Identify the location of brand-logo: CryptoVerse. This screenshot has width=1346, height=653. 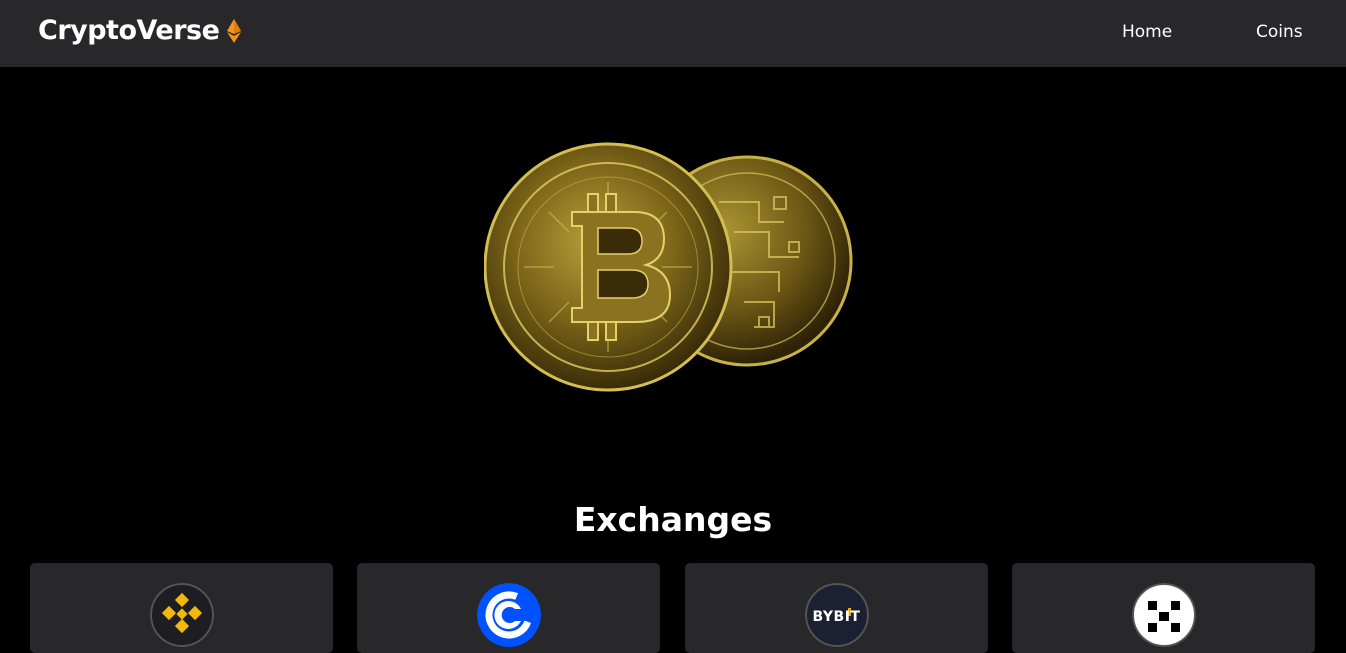
(140, 30).